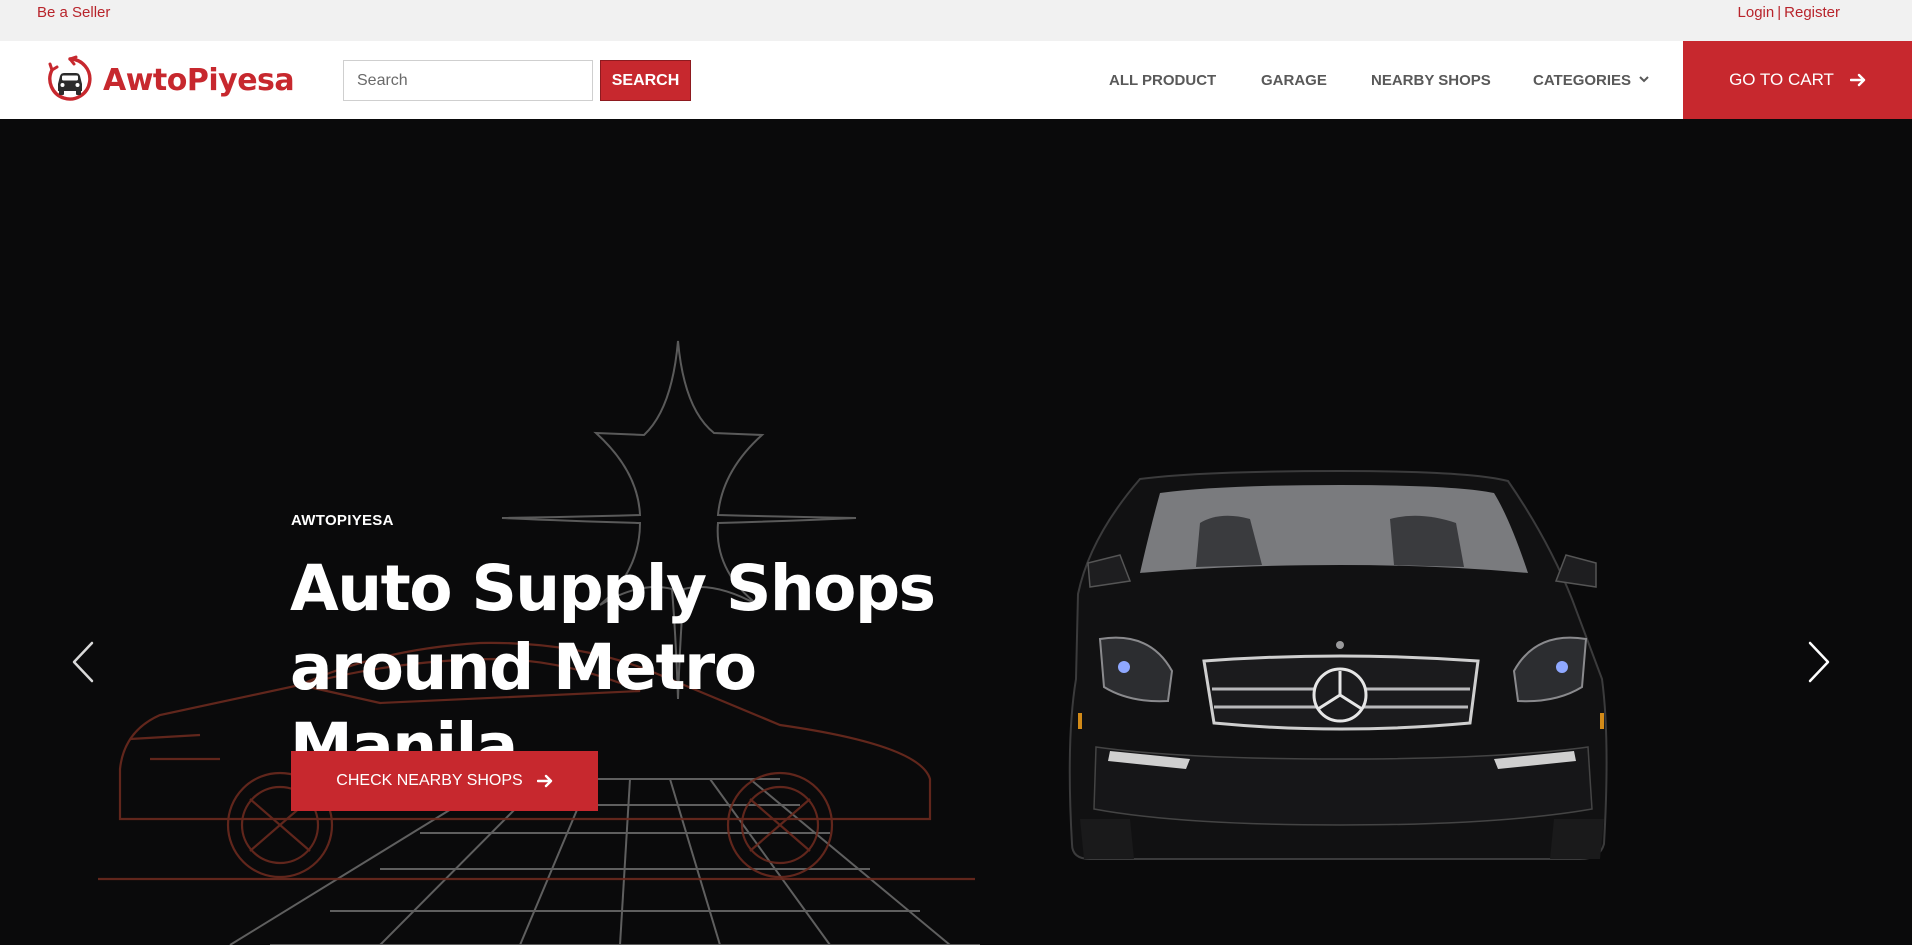  I want to click on chevron-right-icon, so click(1818, 662).